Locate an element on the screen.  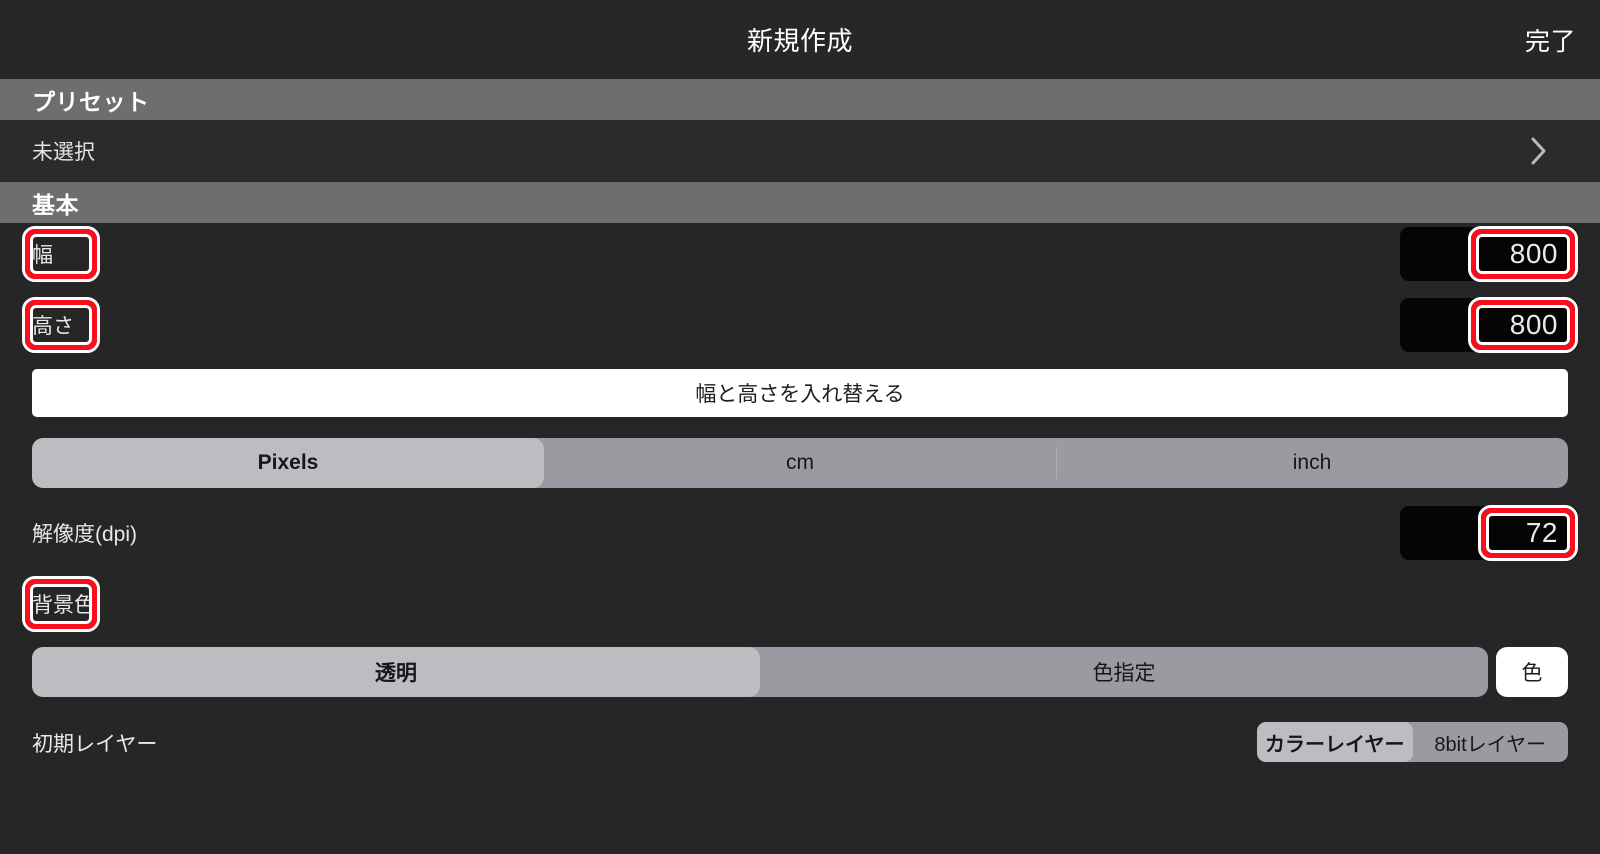
swap-width-height-button: 幅と高さを入れ替える is located at coordinates (800, 393).